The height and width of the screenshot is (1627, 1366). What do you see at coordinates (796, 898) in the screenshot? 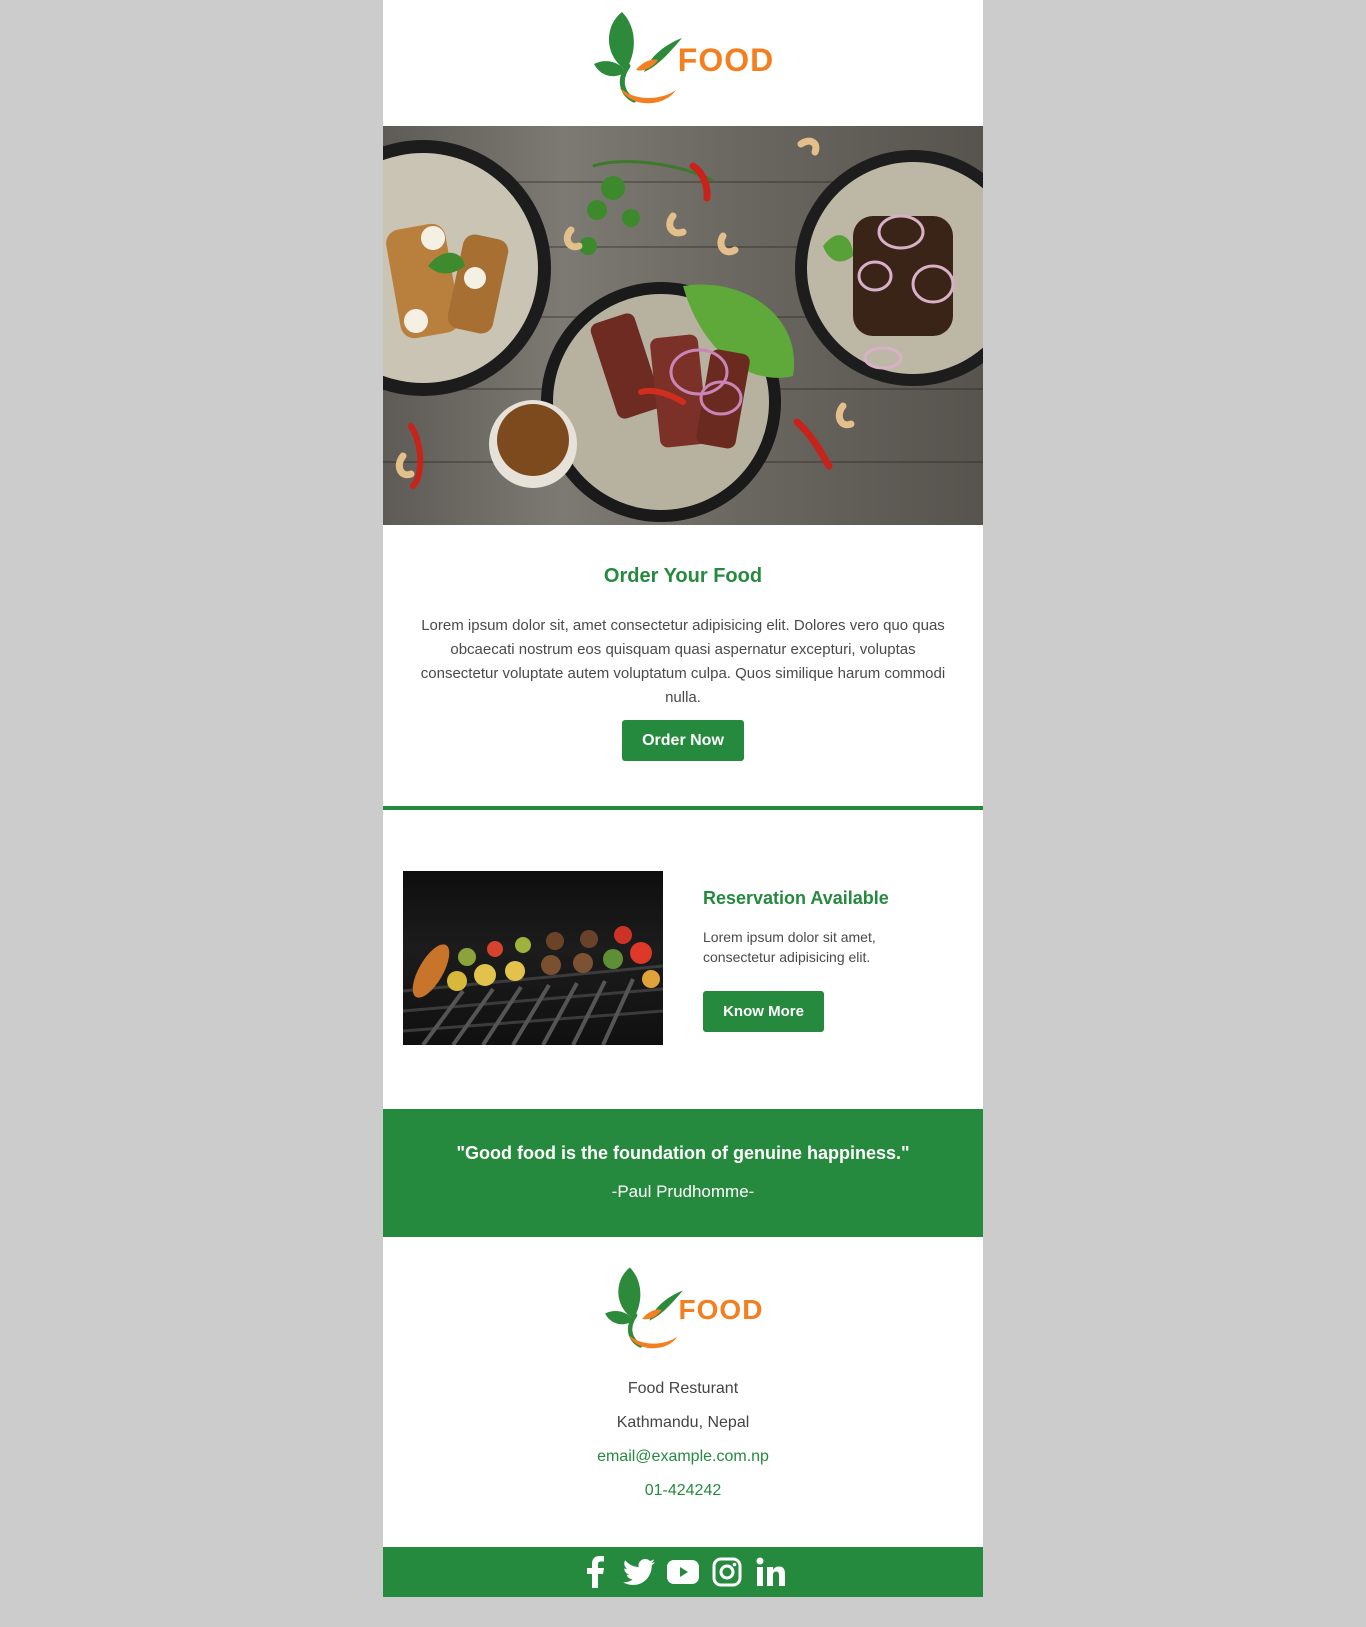
I see `reservation-title: Reservation Available` at bounding box center [796, 898].